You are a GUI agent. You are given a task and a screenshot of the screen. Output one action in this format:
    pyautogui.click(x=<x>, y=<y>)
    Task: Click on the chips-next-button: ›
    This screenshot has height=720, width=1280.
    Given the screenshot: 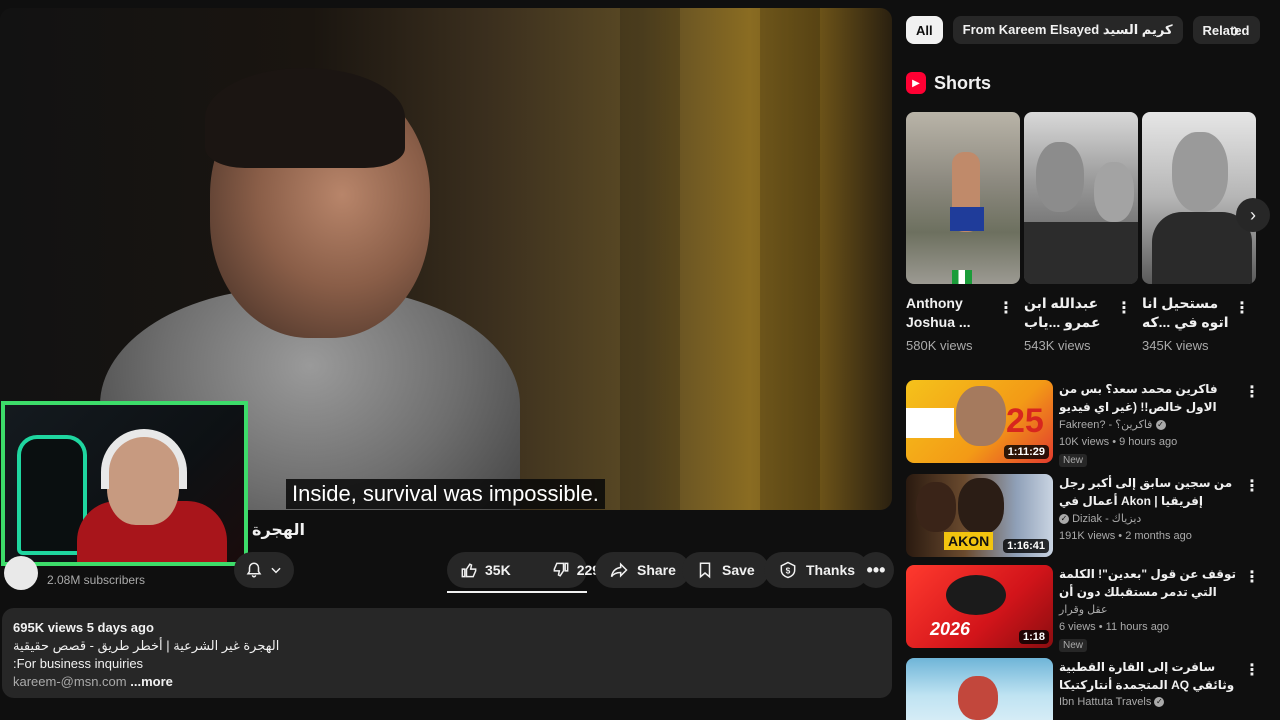 What is the action you would take?
    pyautogui.click(x=1236, y=30)
    